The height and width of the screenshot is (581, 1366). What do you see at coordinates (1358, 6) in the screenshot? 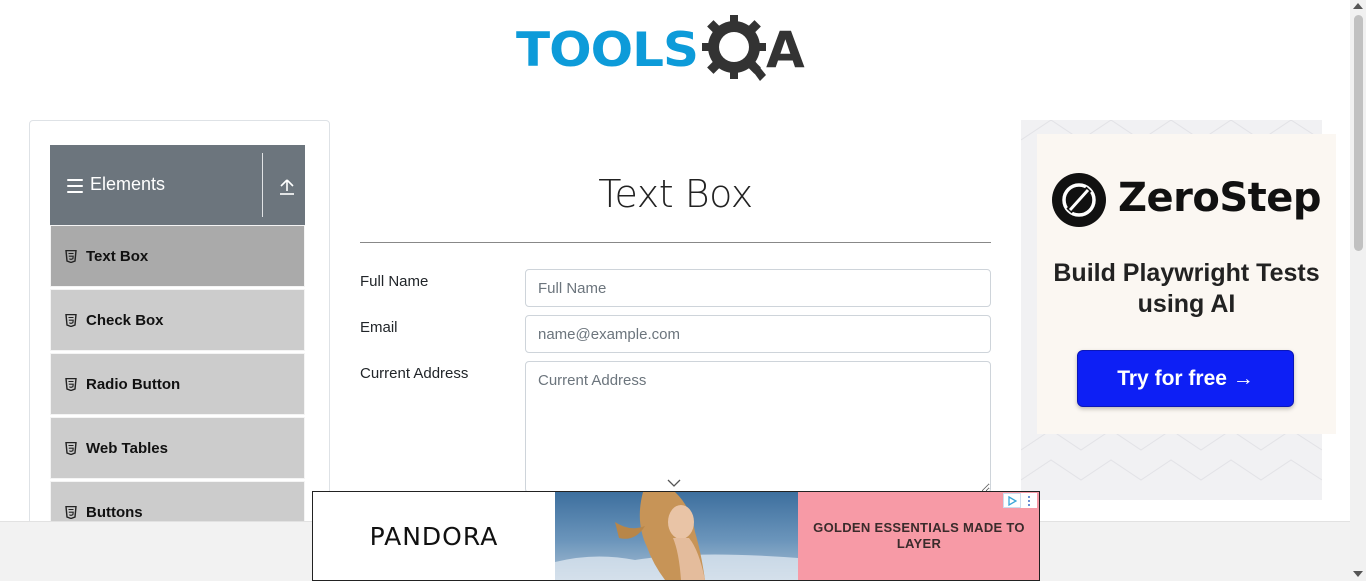
I see `scroll-up-arrow-icon` at bounding box center [1358, 6].